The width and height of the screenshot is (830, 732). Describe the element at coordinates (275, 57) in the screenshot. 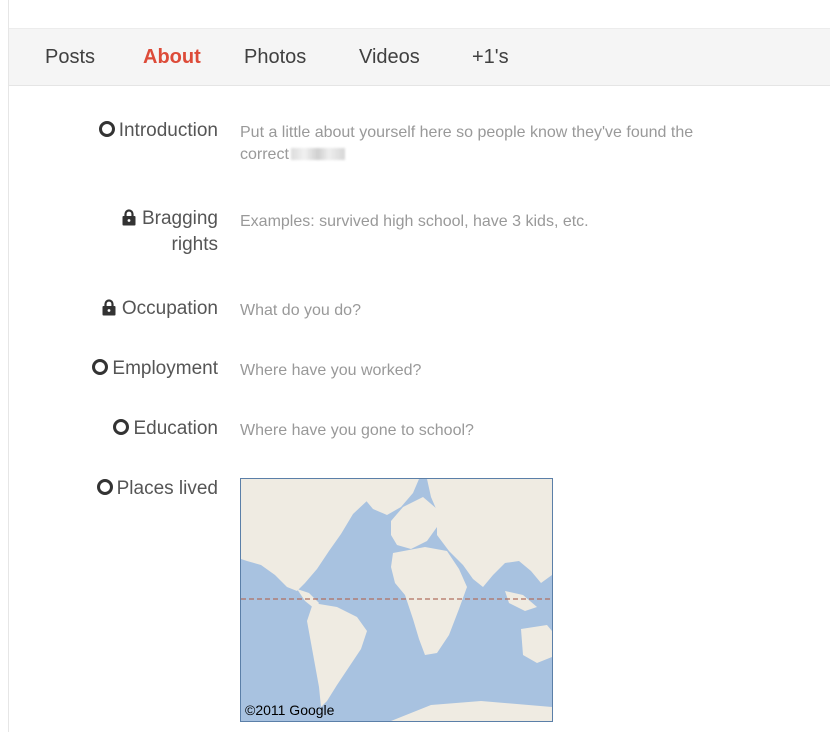

I see `tab-photos: Photos` at that location.